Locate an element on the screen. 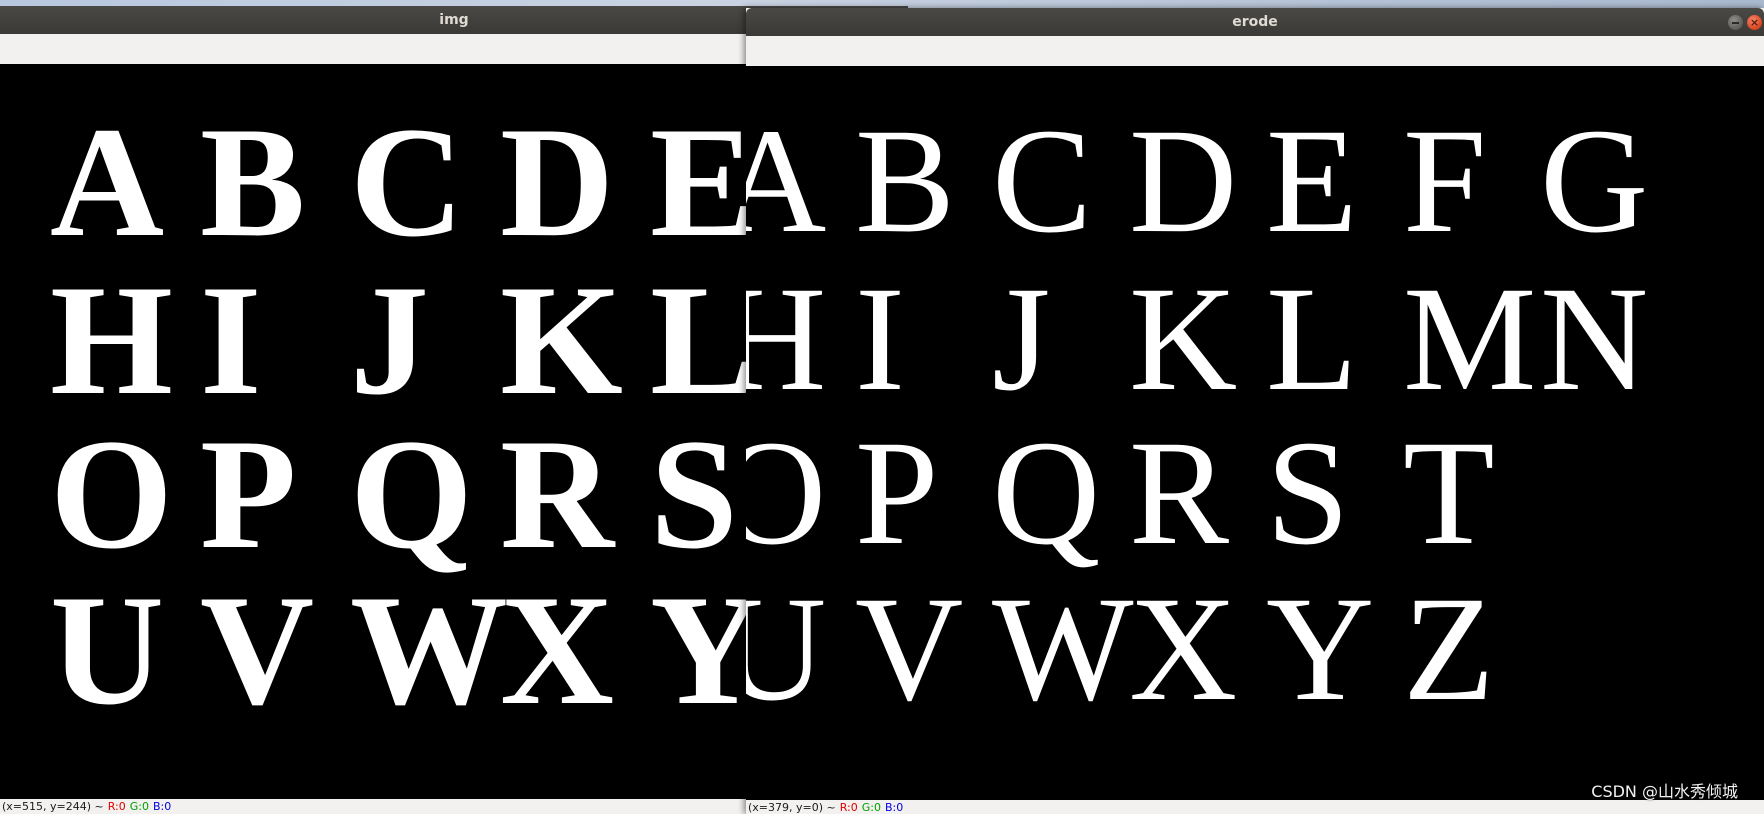  csdn-watermark: CSDN @山水秀倾城 is located at coordinates (1664, 791).